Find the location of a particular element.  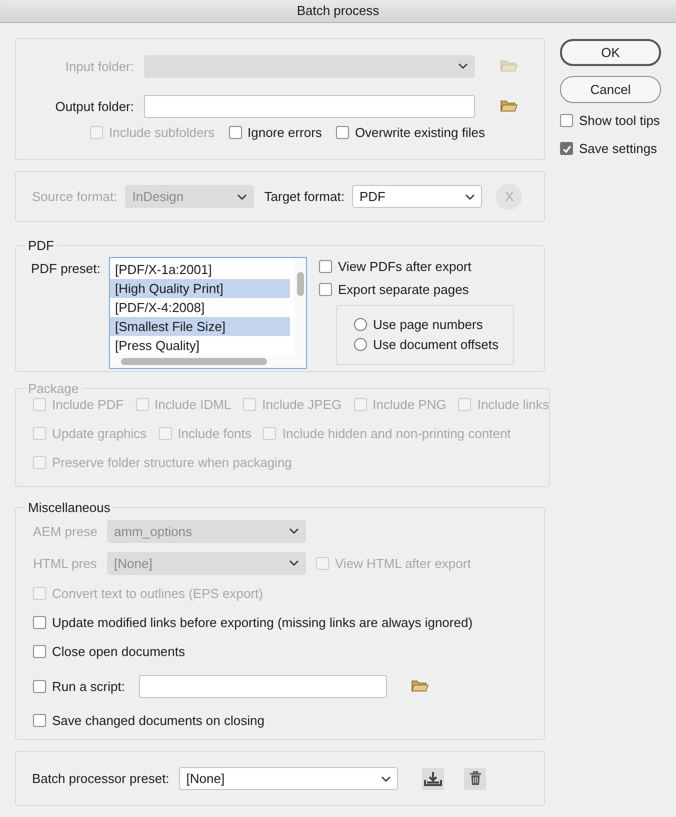

preset-item: [PDF/X-4:2008] is located at coordinates (200, 307).